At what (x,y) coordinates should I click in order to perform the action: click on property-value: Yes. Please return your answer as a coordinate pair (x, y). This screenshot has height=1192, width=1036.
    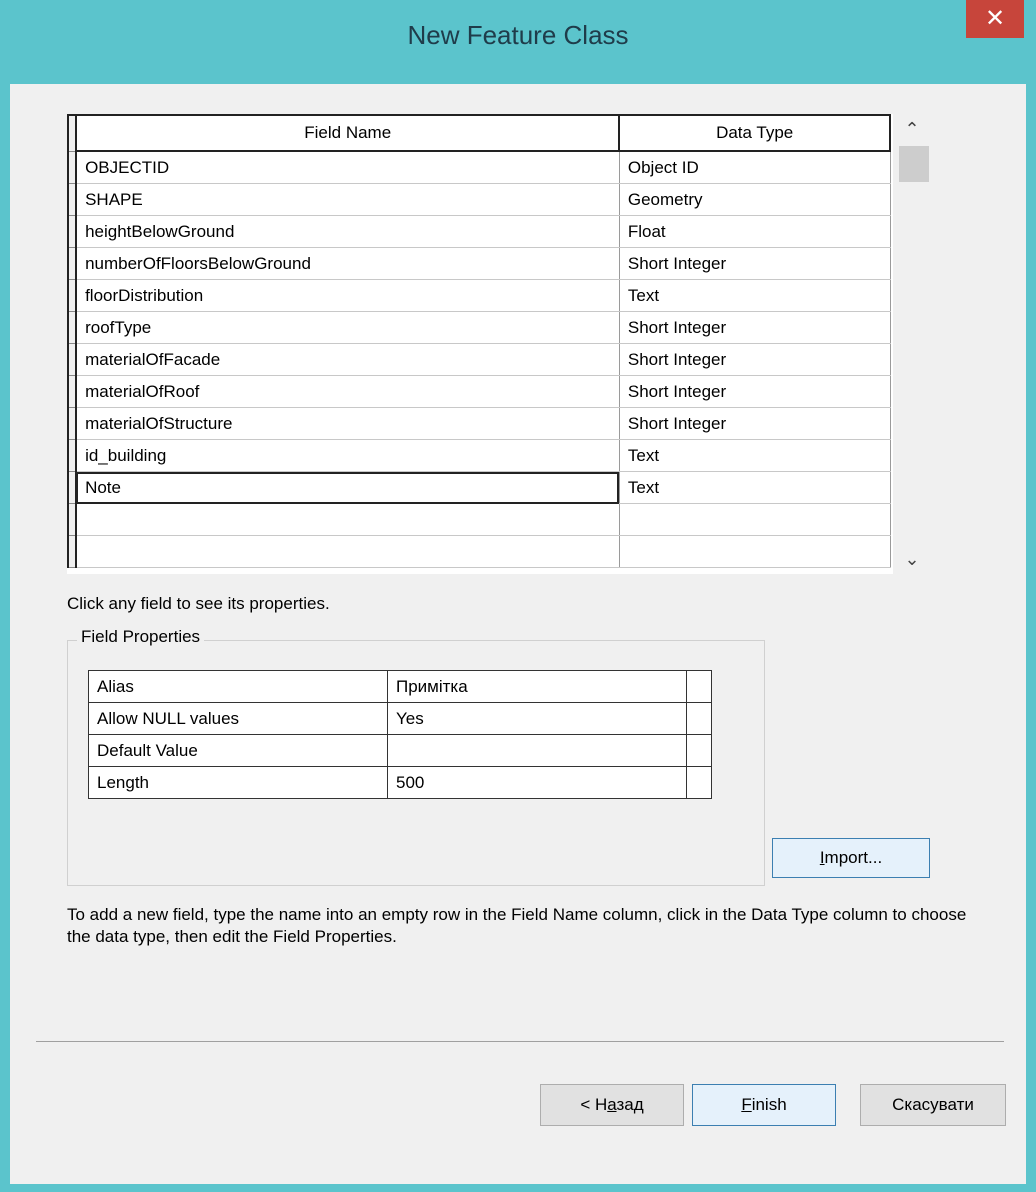
    Looking at the image, I should click on (537, 718).